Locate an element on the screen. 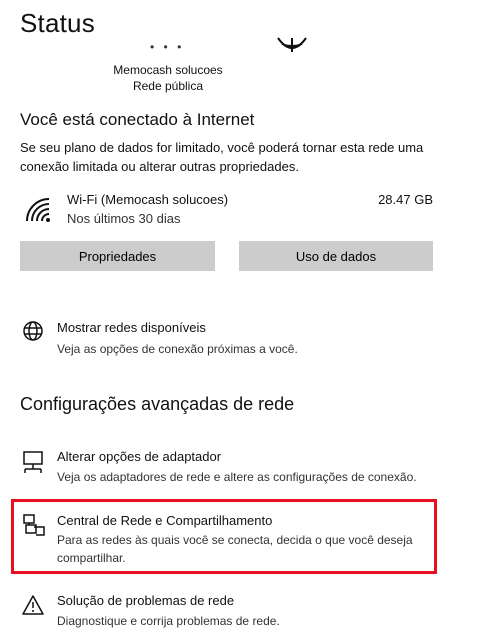  wifi-icon is located at coordinates (38, 210).